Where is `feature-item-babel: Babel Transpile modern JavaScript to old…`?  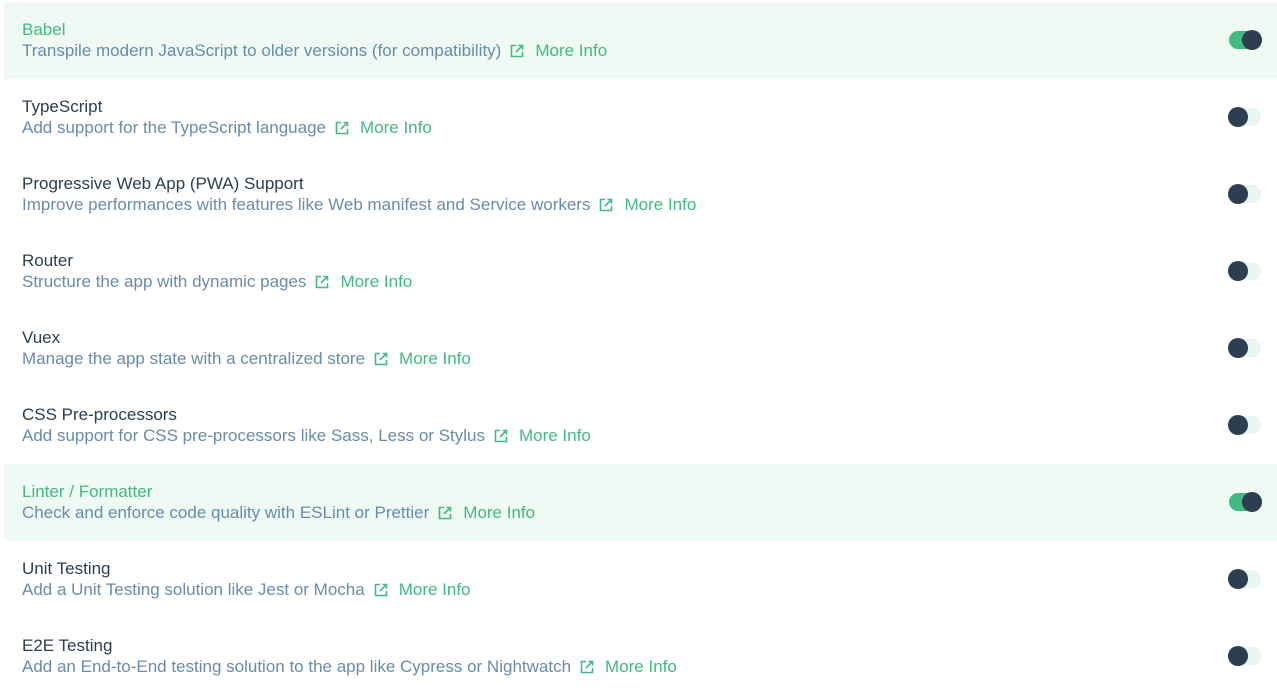 feature-item-babel: Babel Transpile modern JavaScript to old… is located at coordinates (640, 40).